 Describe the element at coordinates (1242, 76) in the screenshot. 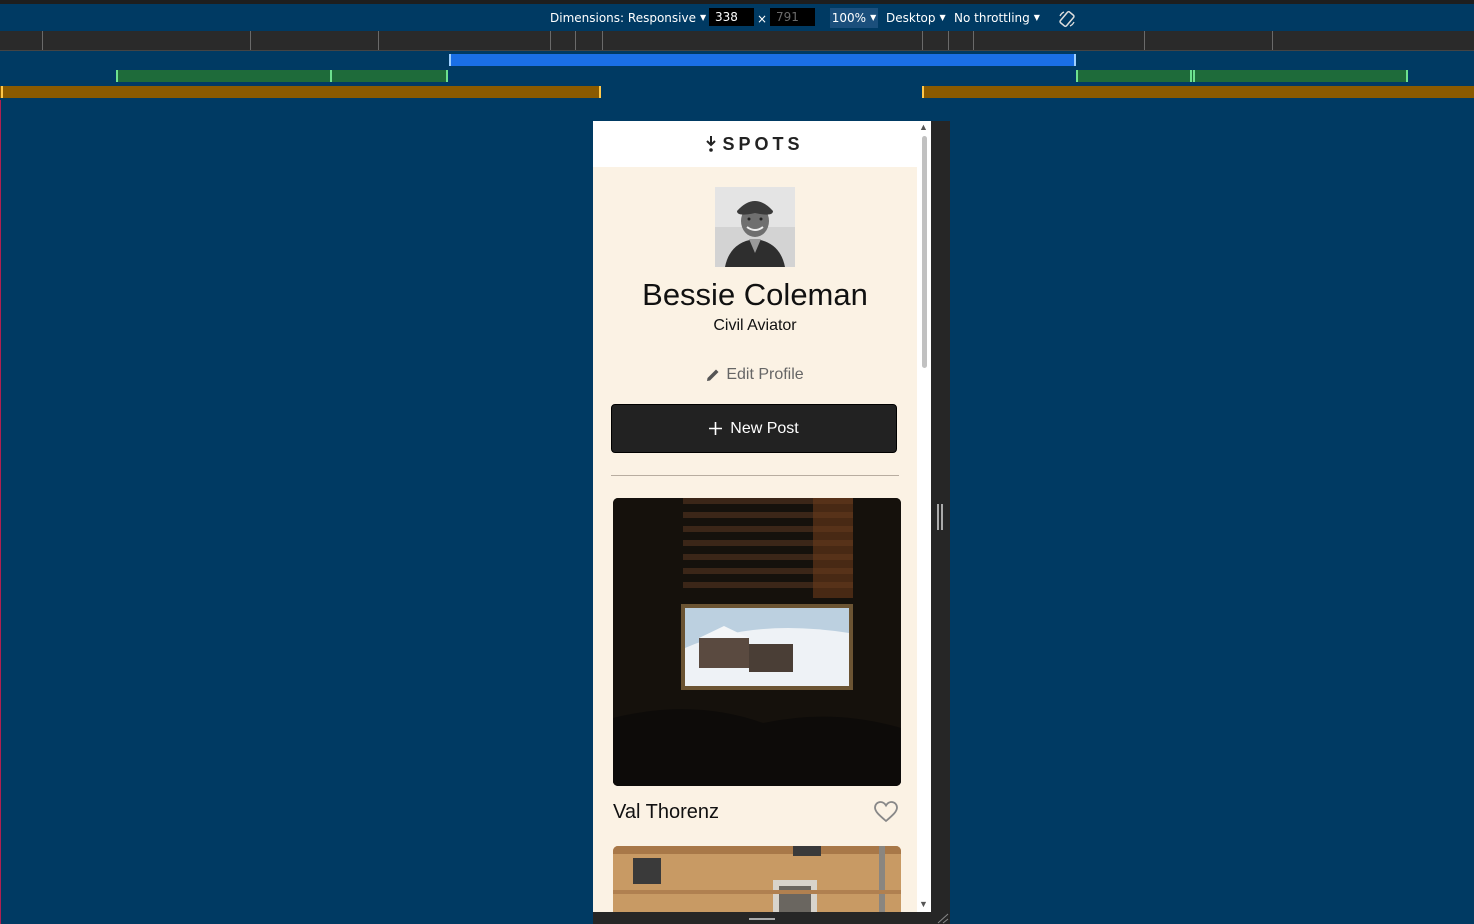

I see `min-width-query-bar-right` at that location.